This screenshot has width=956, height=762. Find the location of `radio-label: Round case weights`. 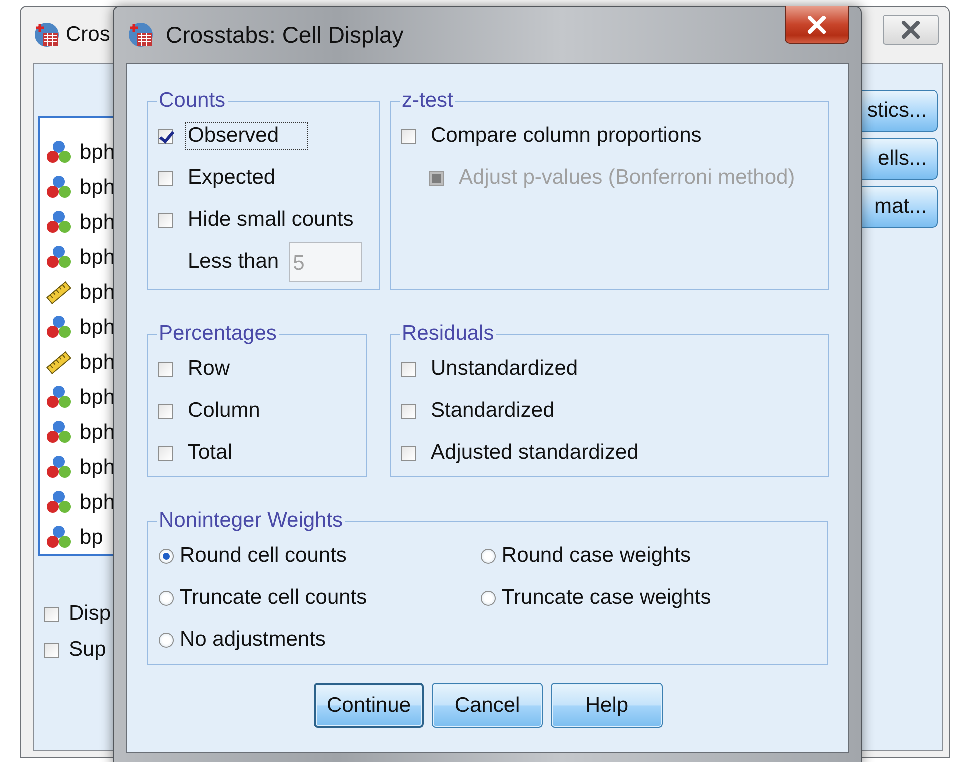

radio-label: Round case weights is located at coordinates (597, 556).